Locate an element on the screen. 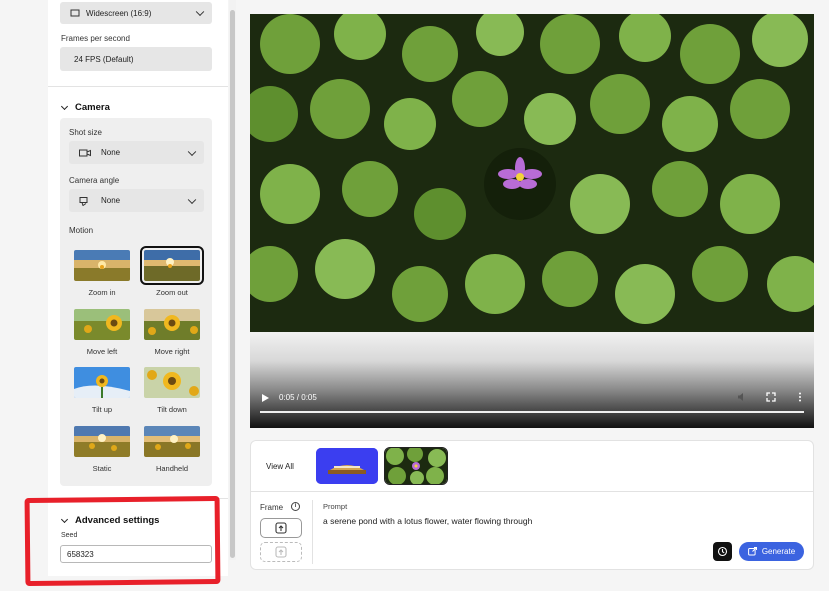 The height and width of the screenshot is (591, 829). upload-start-frame-button is located at coordinates (281, 528).